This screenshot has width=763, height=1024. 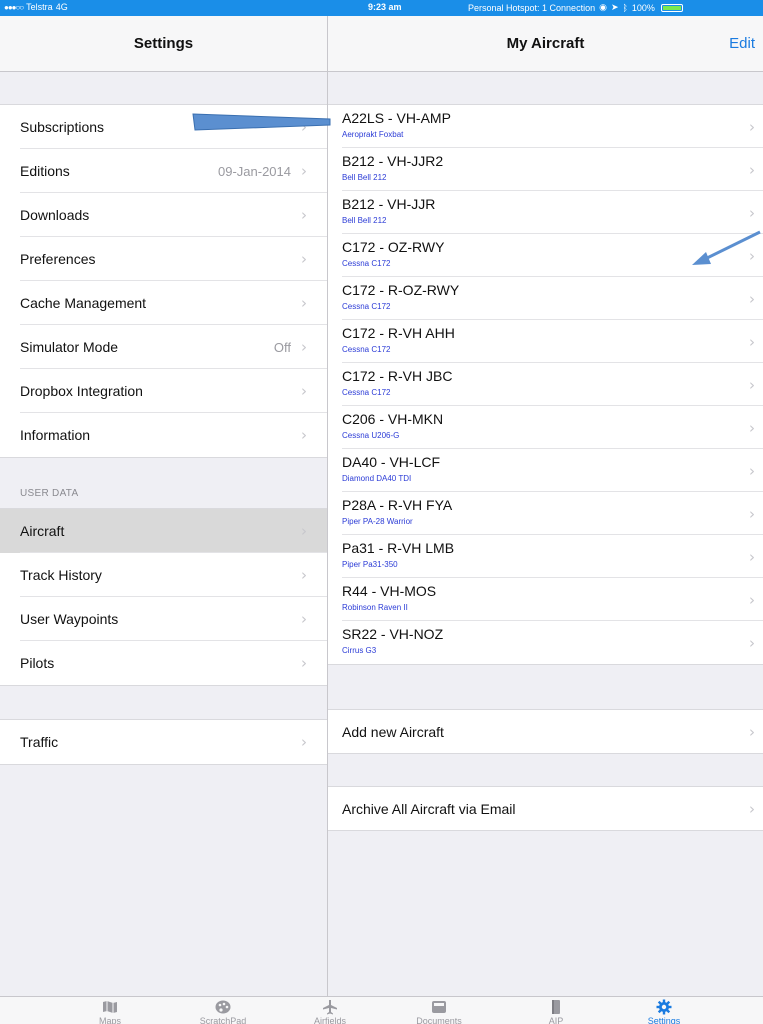 I want to click on settings-group-other: Traffic ›, so click(x=163, y=742).